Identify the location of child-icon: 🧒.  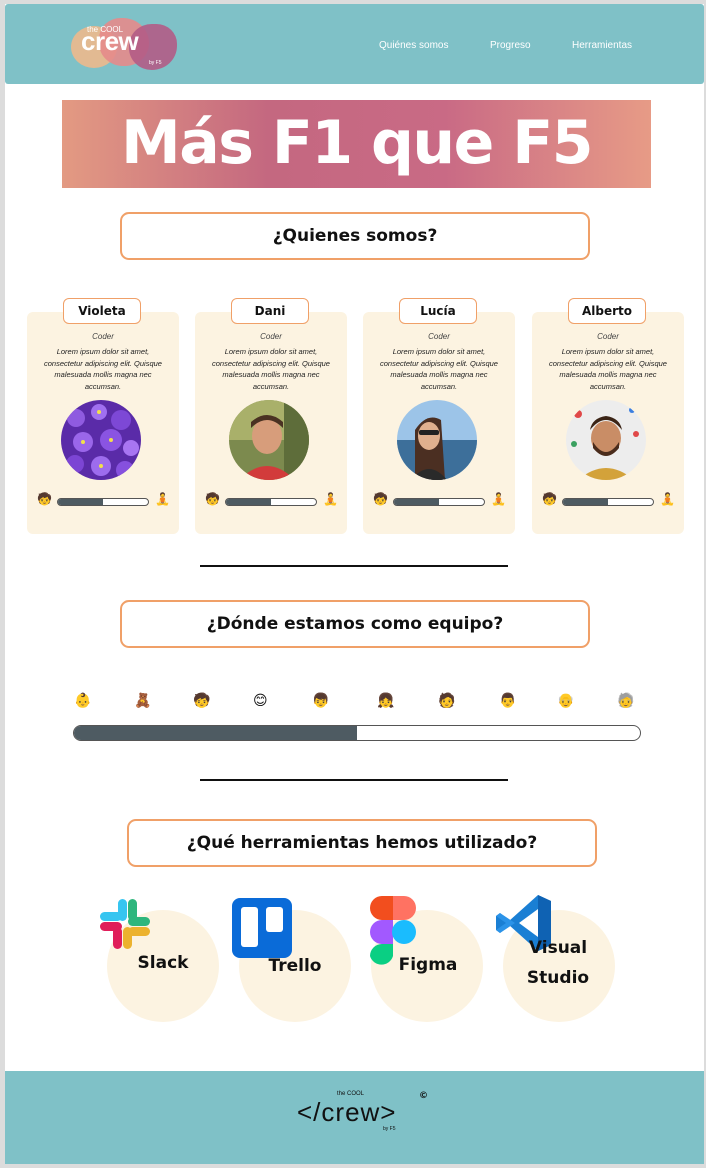
(202, 701).